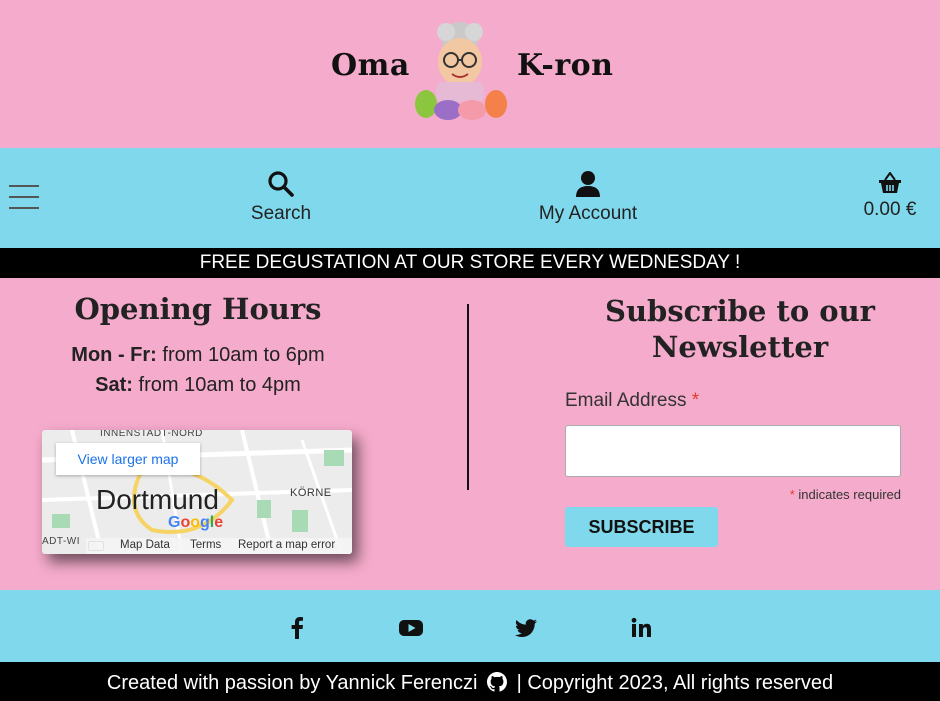 The height and width of the screenshot is (701, 940). I want to click on google-logo: Google, so click(196, 522).